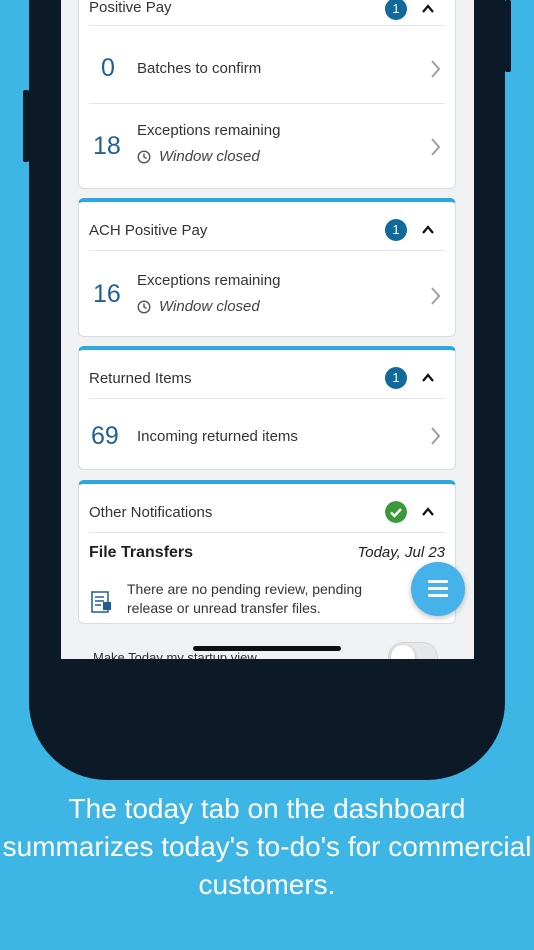 This screenshot has height=950, width=534. Describe the element at coordinates (26, 126) in the screenshot. I see `phone-side-button` at that location.